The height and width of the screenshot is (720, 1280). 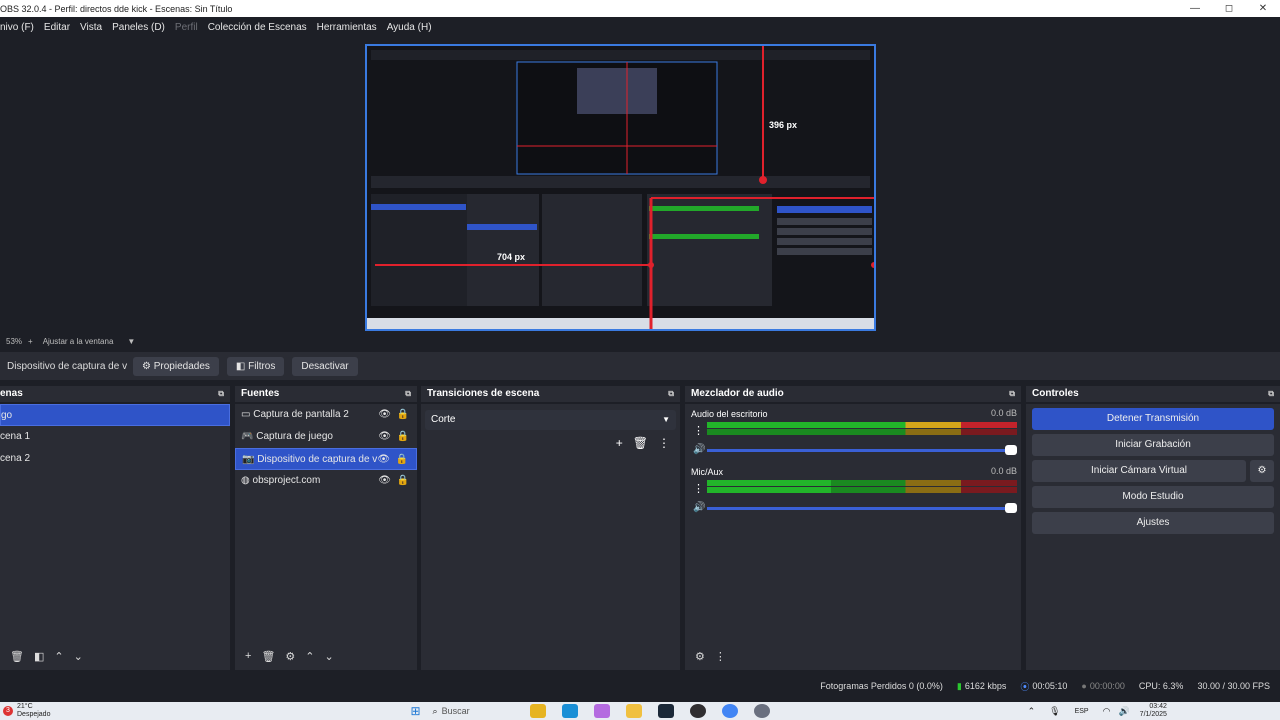 What do you see at coordinates (1082, 711) in the screenshot?
I see `language-indicator: ESP` at bounding box center [1082, 711].